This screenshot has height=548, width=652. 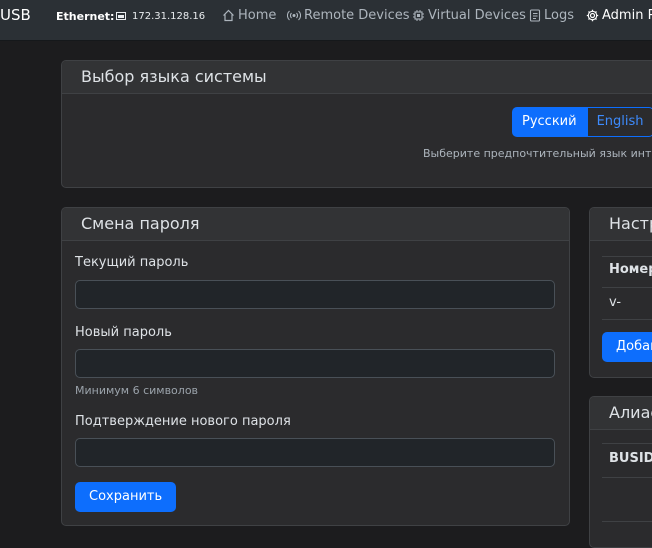 What do you see at coordinates (357, 77) in the screenshot?
I see `language-card-title: Выбор языка системы` at bounding box center [357, 77].